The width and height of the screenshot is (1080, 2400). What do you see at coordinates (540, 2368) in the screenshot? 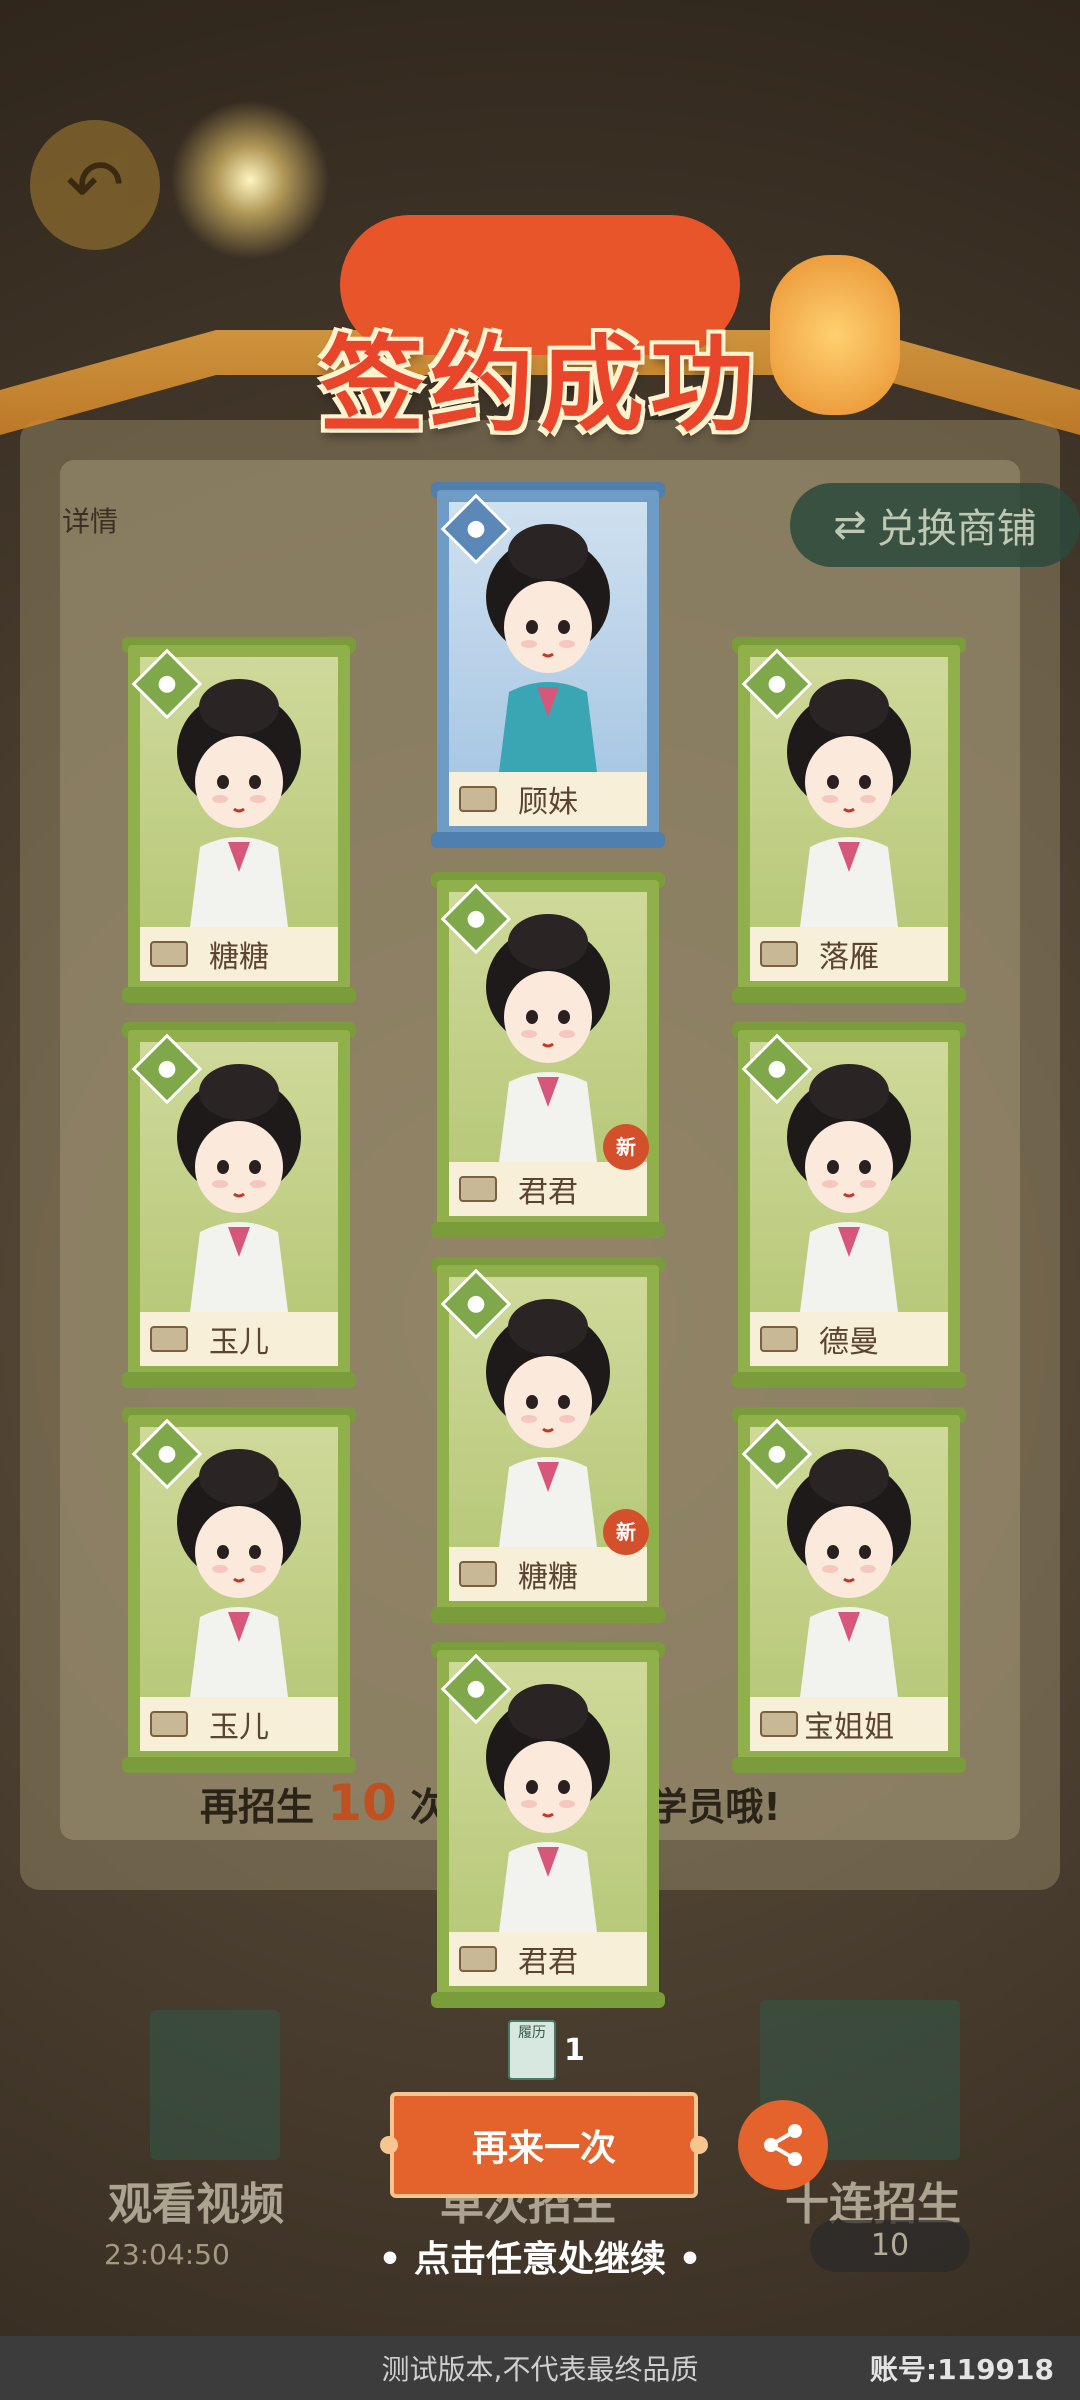
I see `footer-bar: 测试版本,不代表最终品质 账号:119918` at bounding box center [540, 2368].